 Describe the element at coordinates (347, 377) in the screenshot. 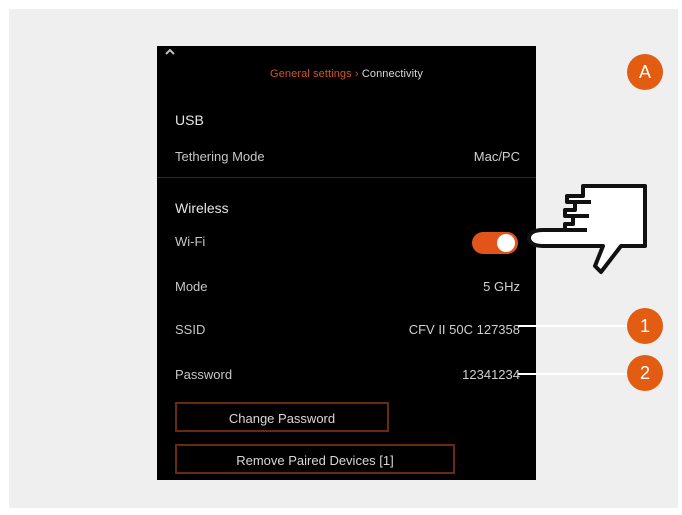

I see `password-row: Password 12341234` at that location.